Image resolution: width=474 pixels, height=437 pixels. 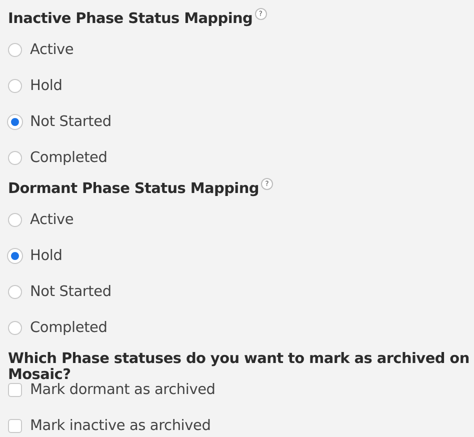 I want to click on section-heading: Dormant Phase Status Mapping, so click(x=133, y=189).